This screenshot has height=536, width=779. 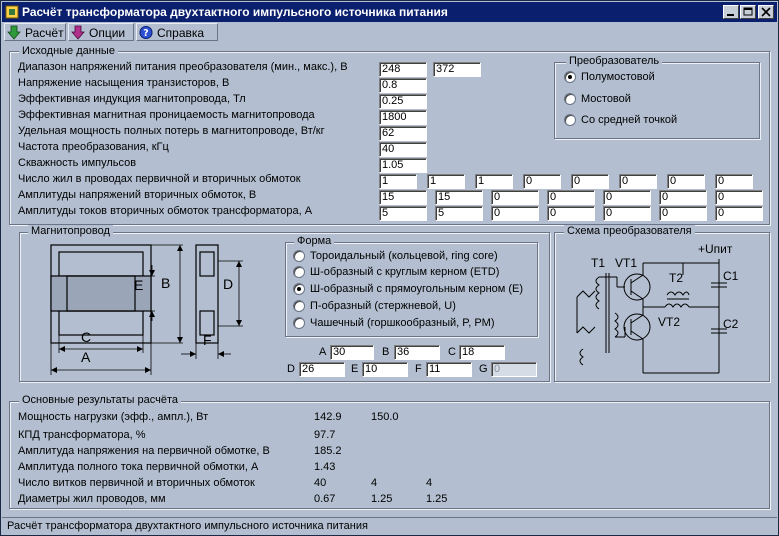 I want to click on result-primary-voltage: 185.2, so click(x=328, y=451).